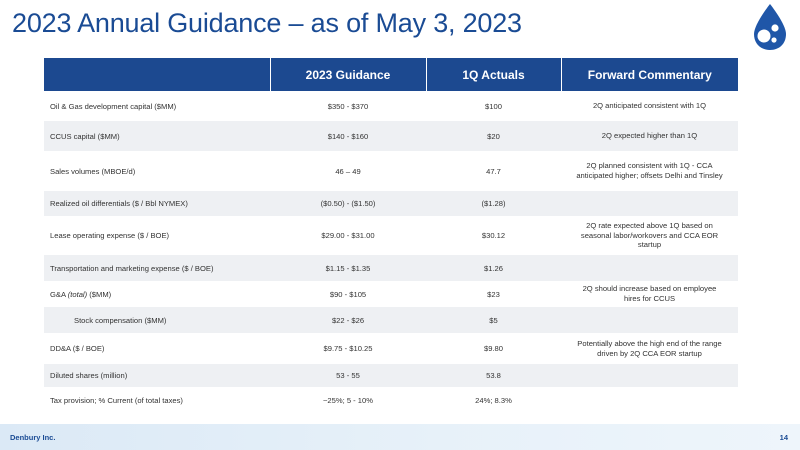 This screenshot has height=450, width=800. Describe the element at coordinates (493, 348) in the screenshot. I see `actual-cell: $9.80` at that location.